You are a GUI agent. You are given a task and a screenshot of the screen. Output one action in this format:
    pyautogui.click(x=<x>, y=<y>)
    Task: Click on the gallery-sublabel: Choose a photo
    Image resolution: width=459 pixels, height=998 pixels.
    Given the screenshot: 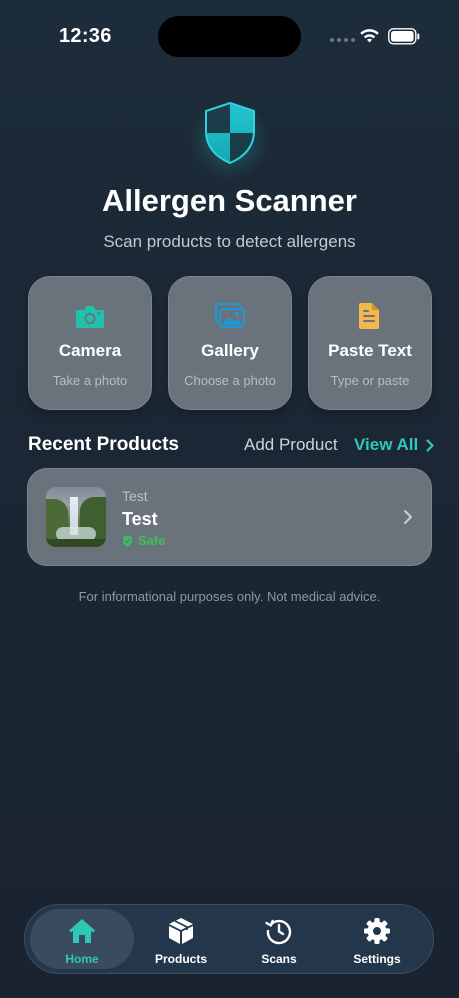 What is the action you would take?
    pyautogui.click(x=230, y=380)
    